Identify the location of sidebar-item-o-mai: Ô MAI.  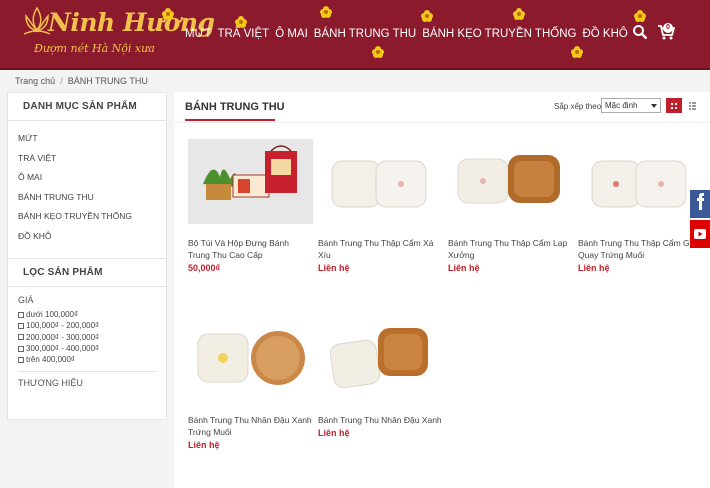
(92, 182).